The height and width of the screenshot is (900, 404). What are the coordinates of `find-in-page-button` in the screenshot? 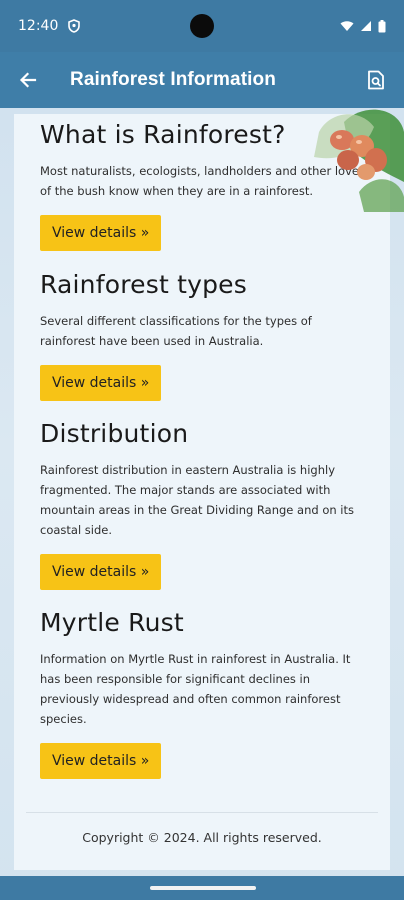 It's located at (376, 80).